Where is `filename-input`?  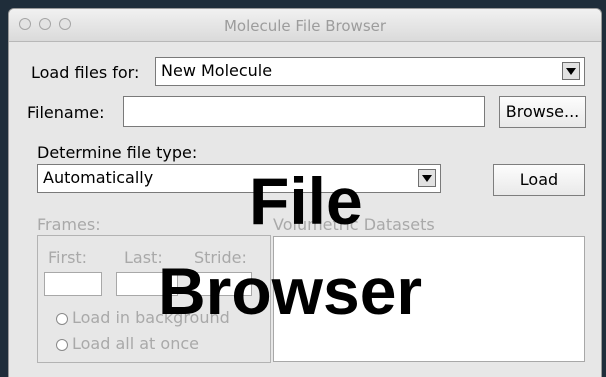
filename-input is located at coordinates (304, 111).